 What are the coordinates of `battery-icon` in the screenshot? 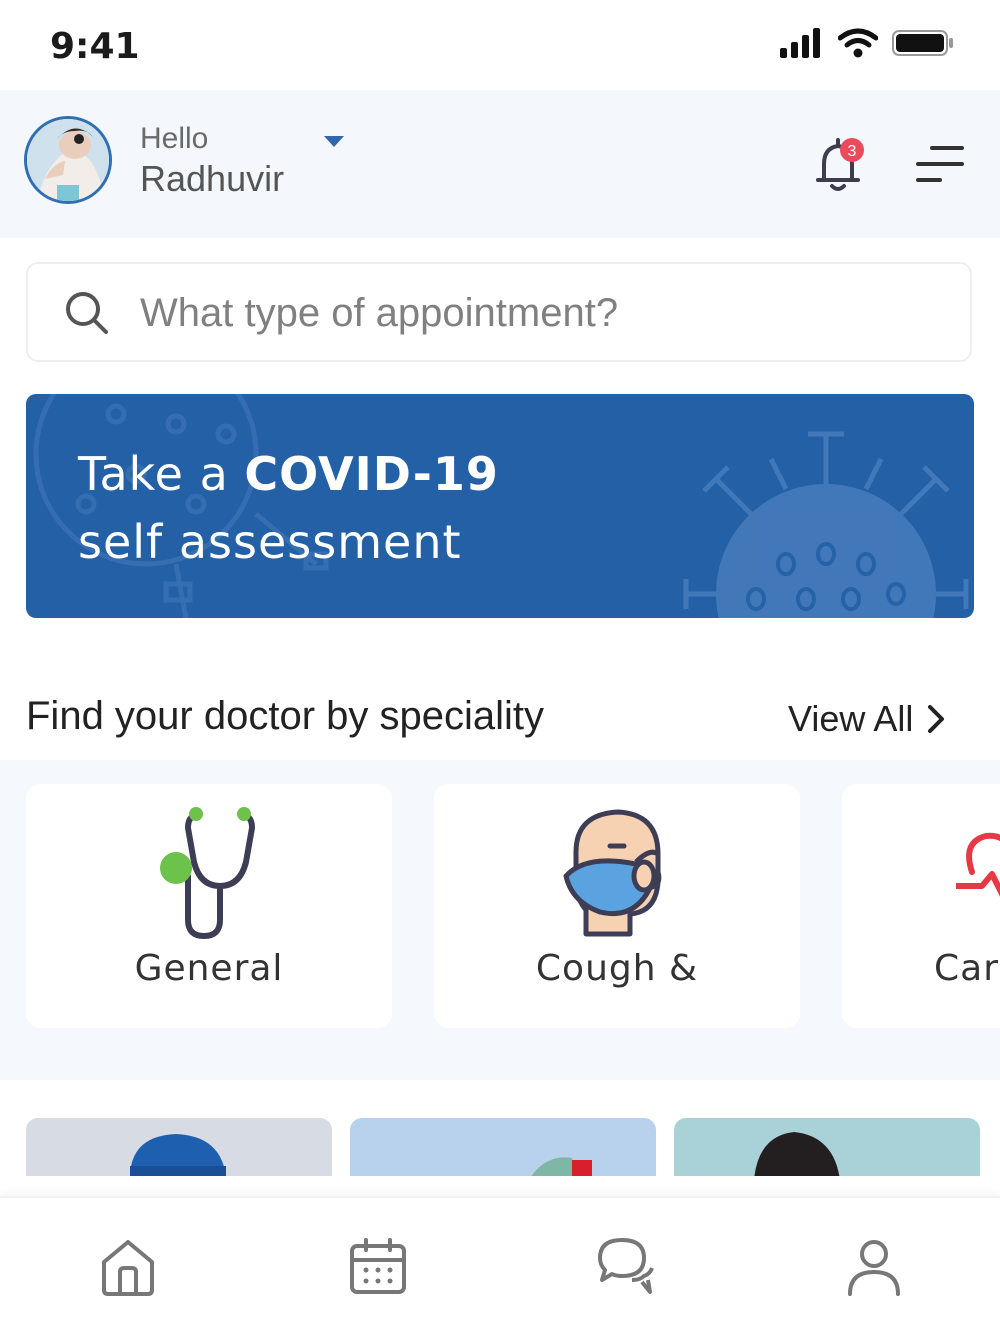 It's located at (922, 43).